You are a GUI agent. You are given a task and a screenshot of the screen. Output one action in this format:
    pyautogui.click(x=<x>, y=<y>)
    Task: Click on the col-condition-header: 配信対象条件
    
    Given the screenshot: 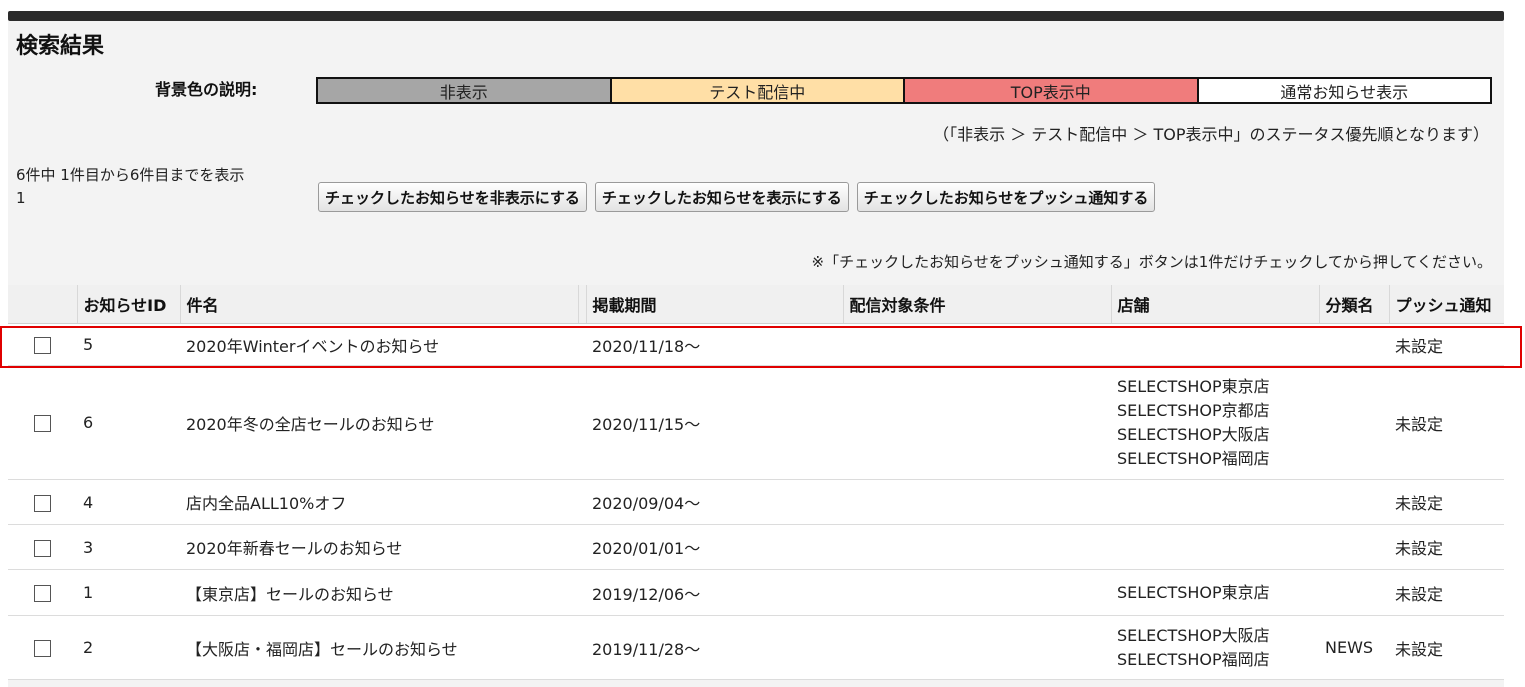 What is the action you would take?
    pyautogui.click(x=977, y=304)
    